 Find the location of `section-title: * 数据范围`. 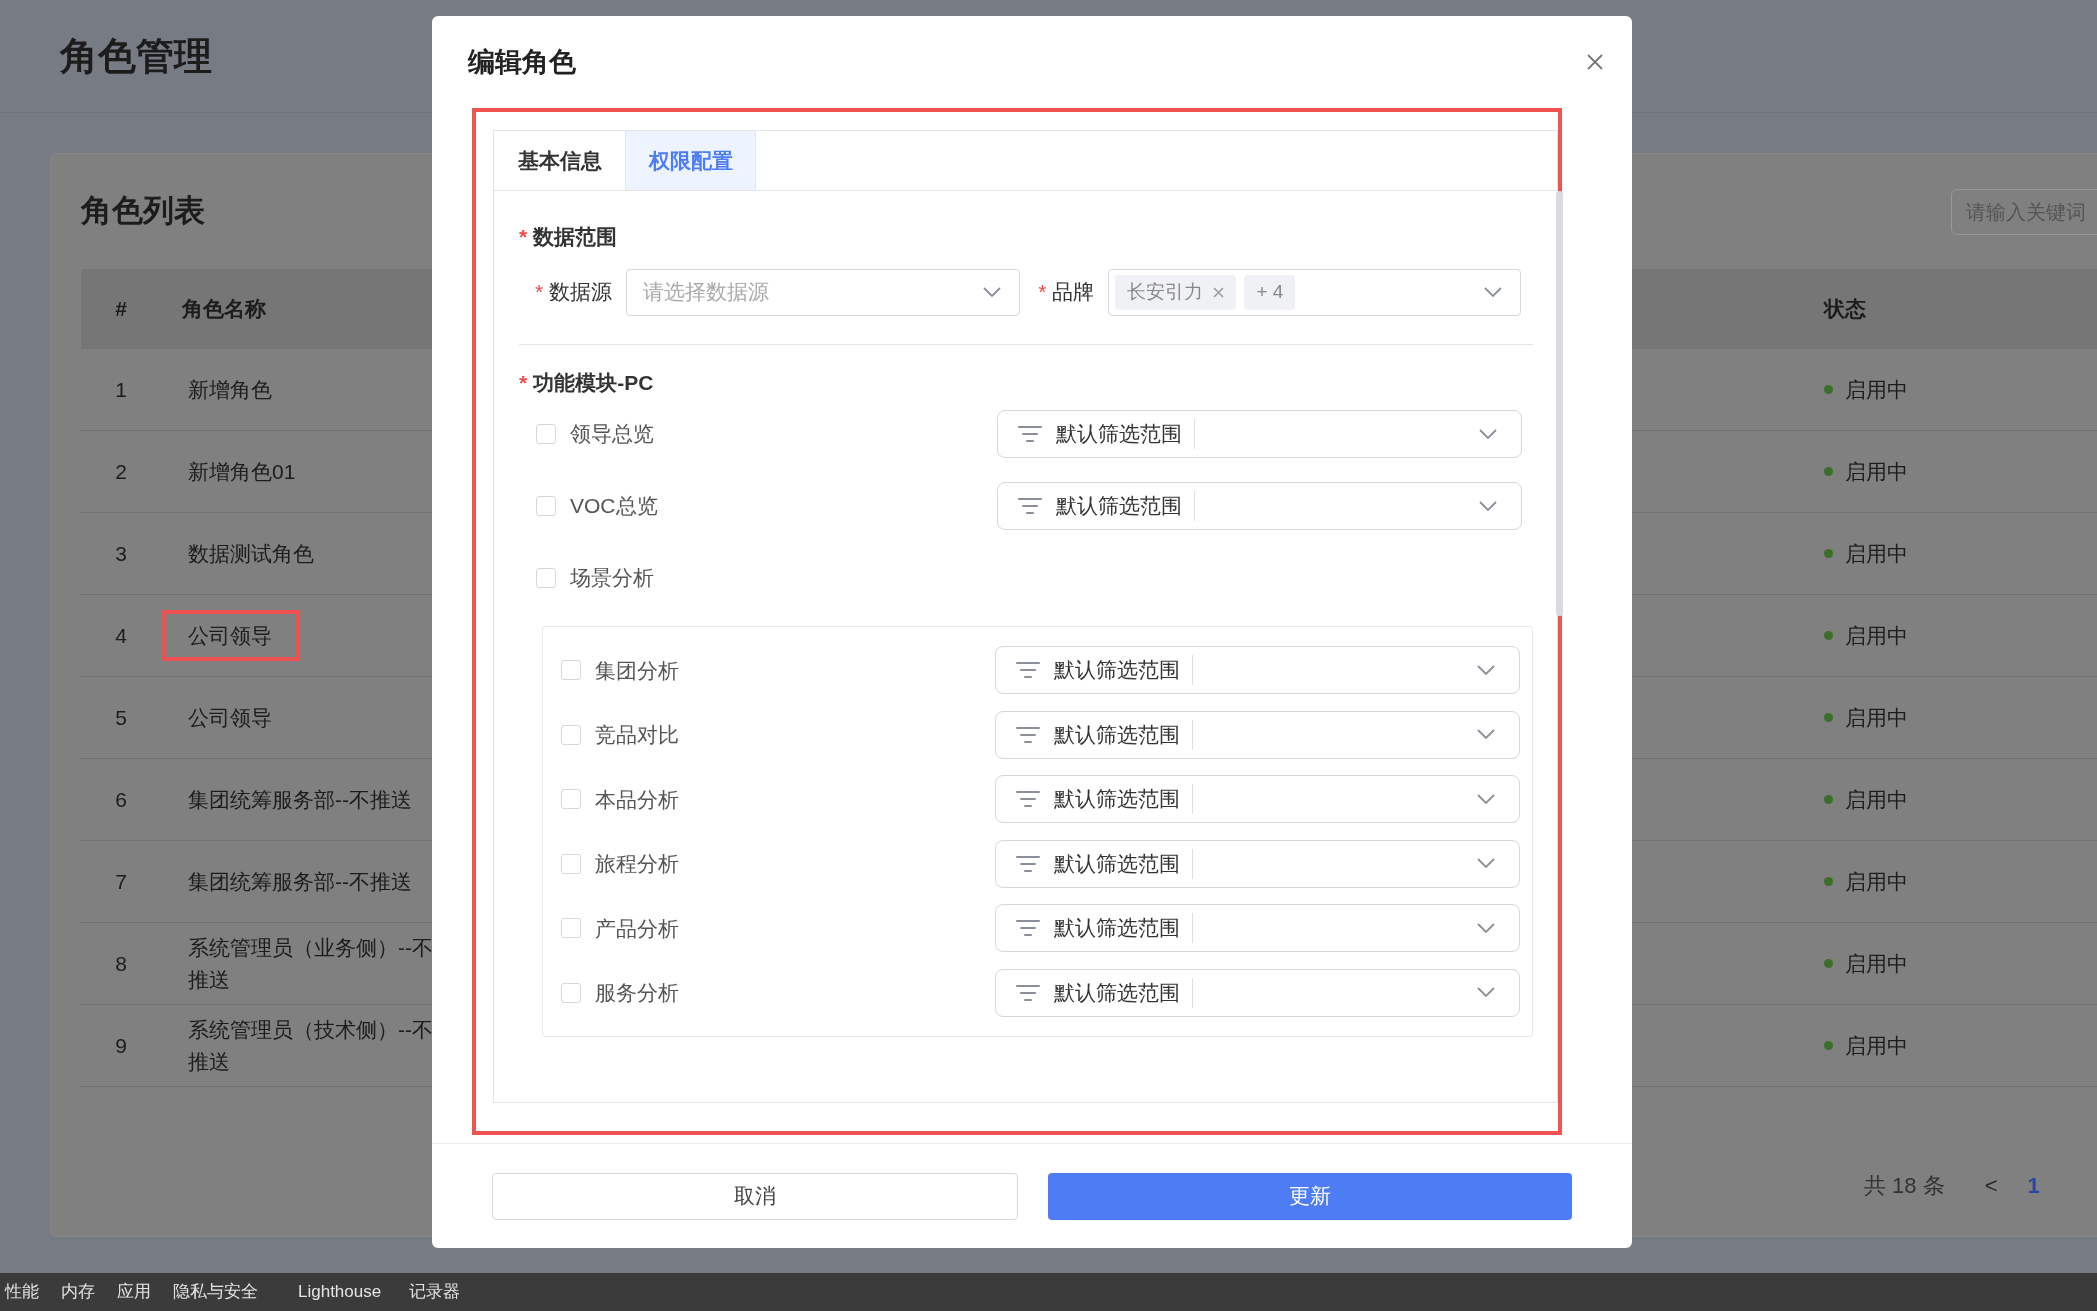

section-title: * 数据范围 is located at coordinates (569, 237).